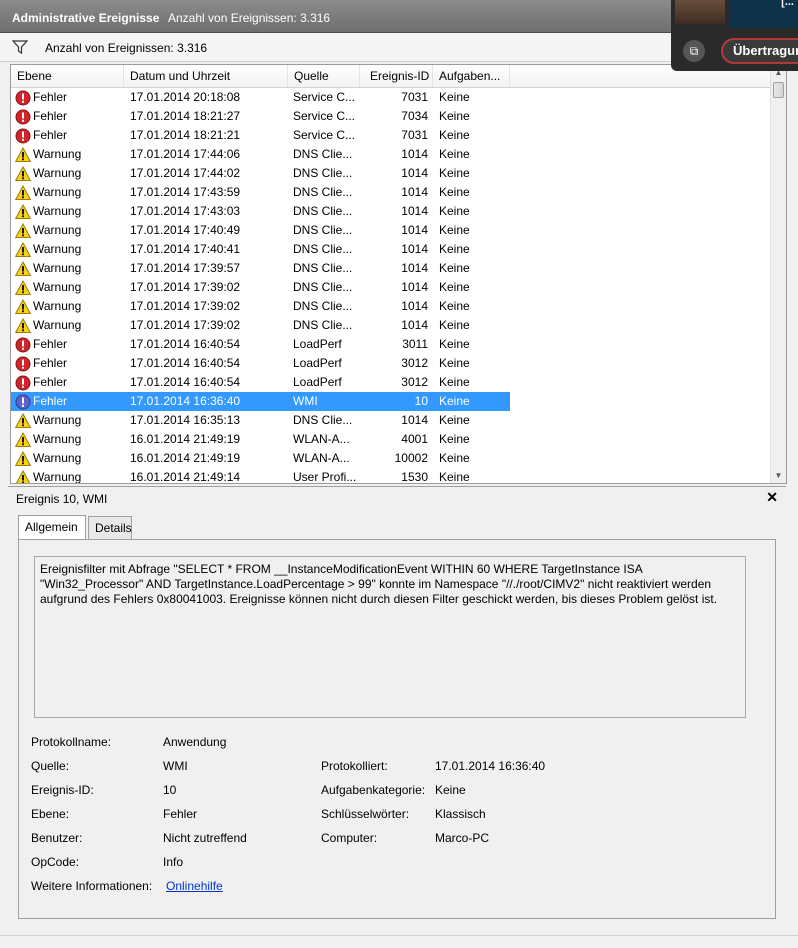 The image size is (798, 948). I want to click on cell-date: 17.01.2014 17:44:06, so click(185, 154).